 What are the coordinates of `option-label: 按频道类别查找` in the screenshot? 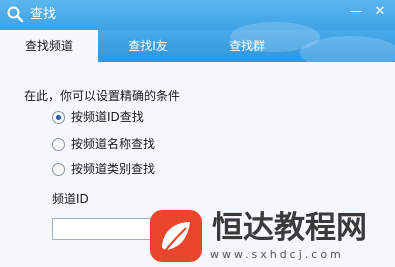 It's located at (113, 169).